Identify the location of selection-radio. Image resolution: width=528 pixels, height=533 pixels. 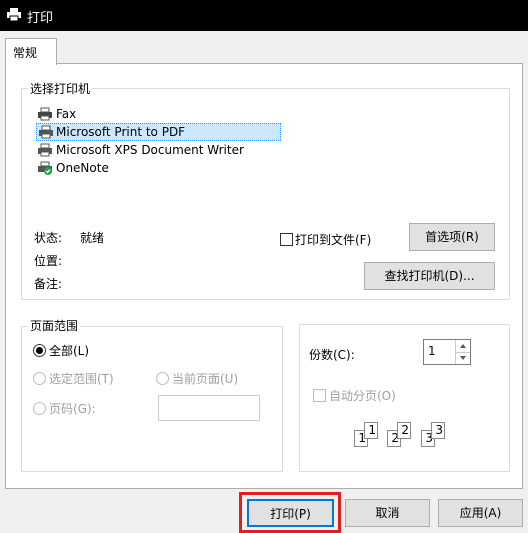
(39, 378).